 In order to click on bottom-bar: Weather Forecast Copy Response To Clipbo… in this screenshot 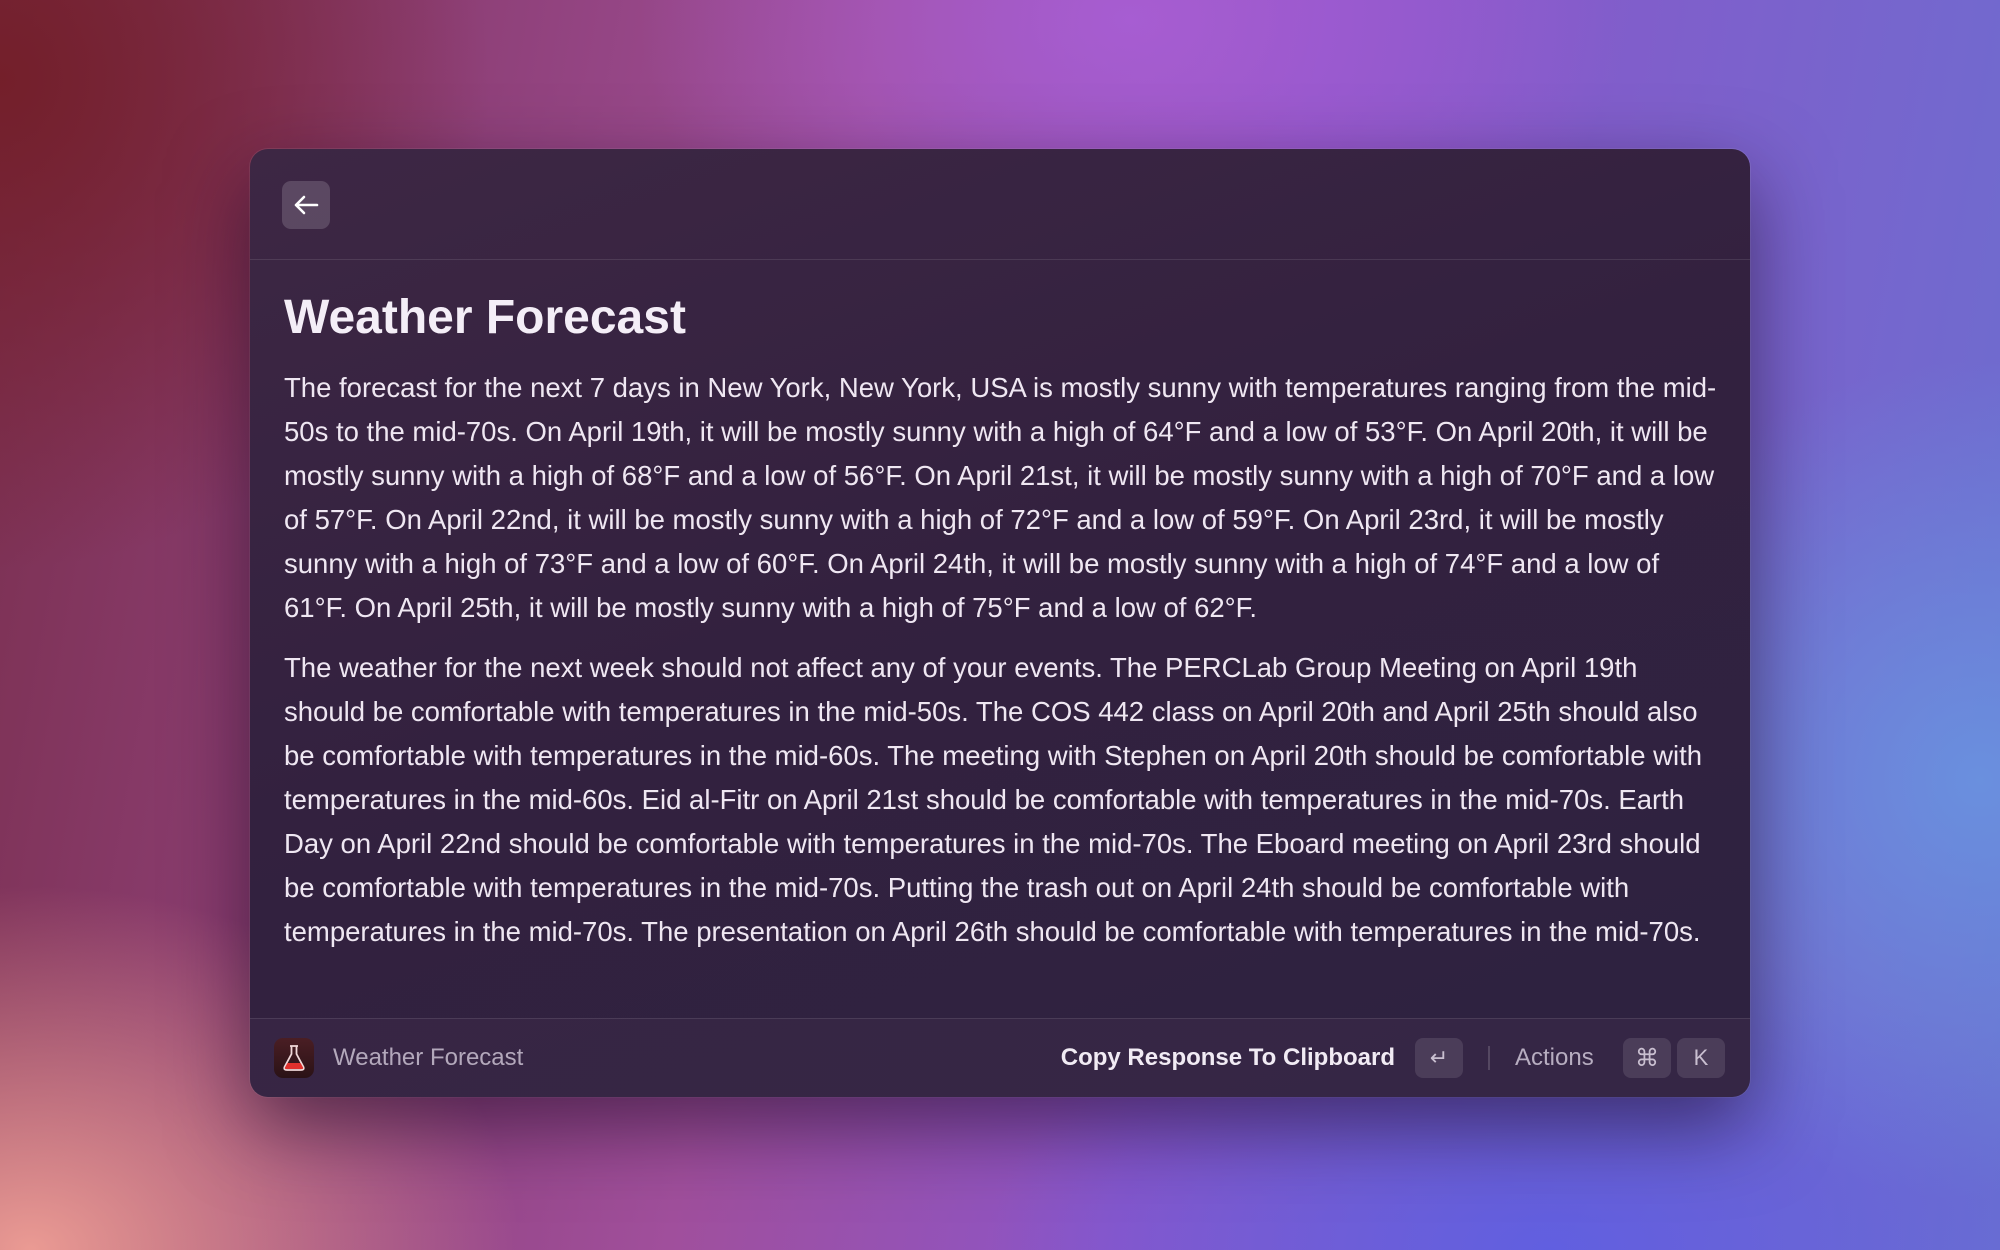, I will do `click(1000, 1057)`.